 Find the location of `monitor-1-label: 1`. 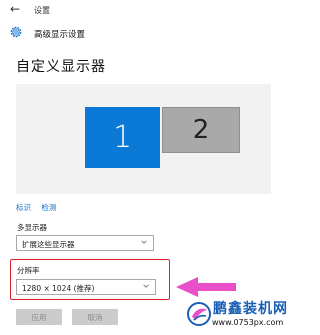

monitor-1-label: 1 is located at coordinates (122, 137).